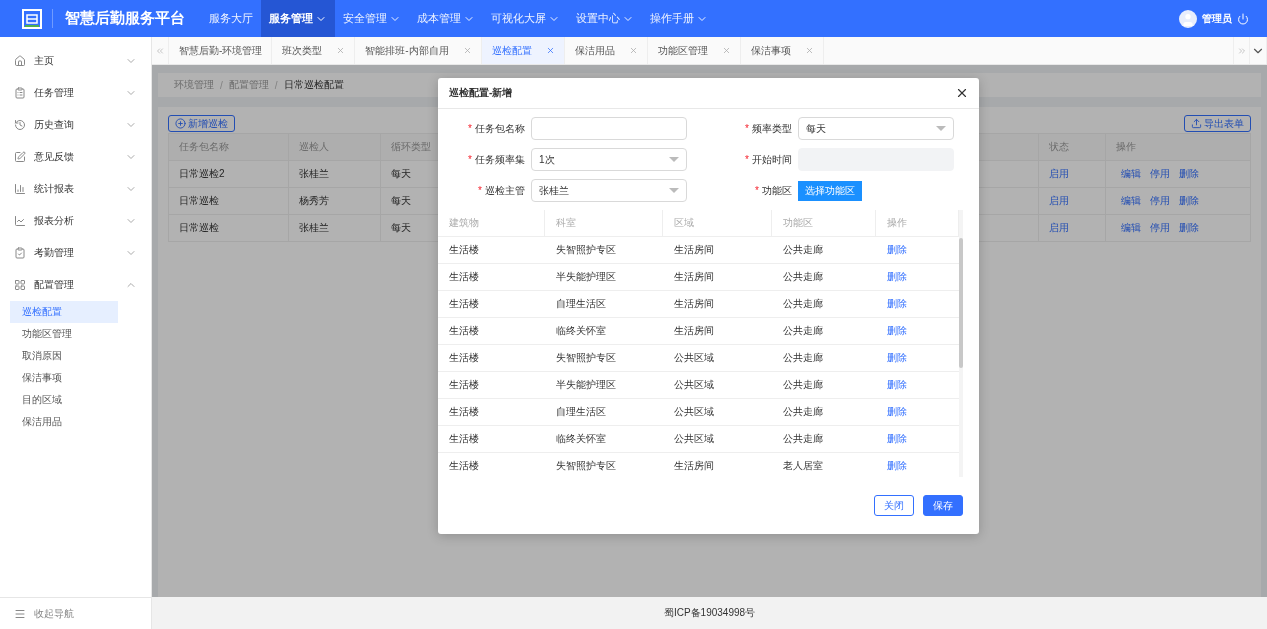 The height and width of the screenshot is (629, 1267). I want to click on table-cell: 失智照护专区, so click(604, 465).